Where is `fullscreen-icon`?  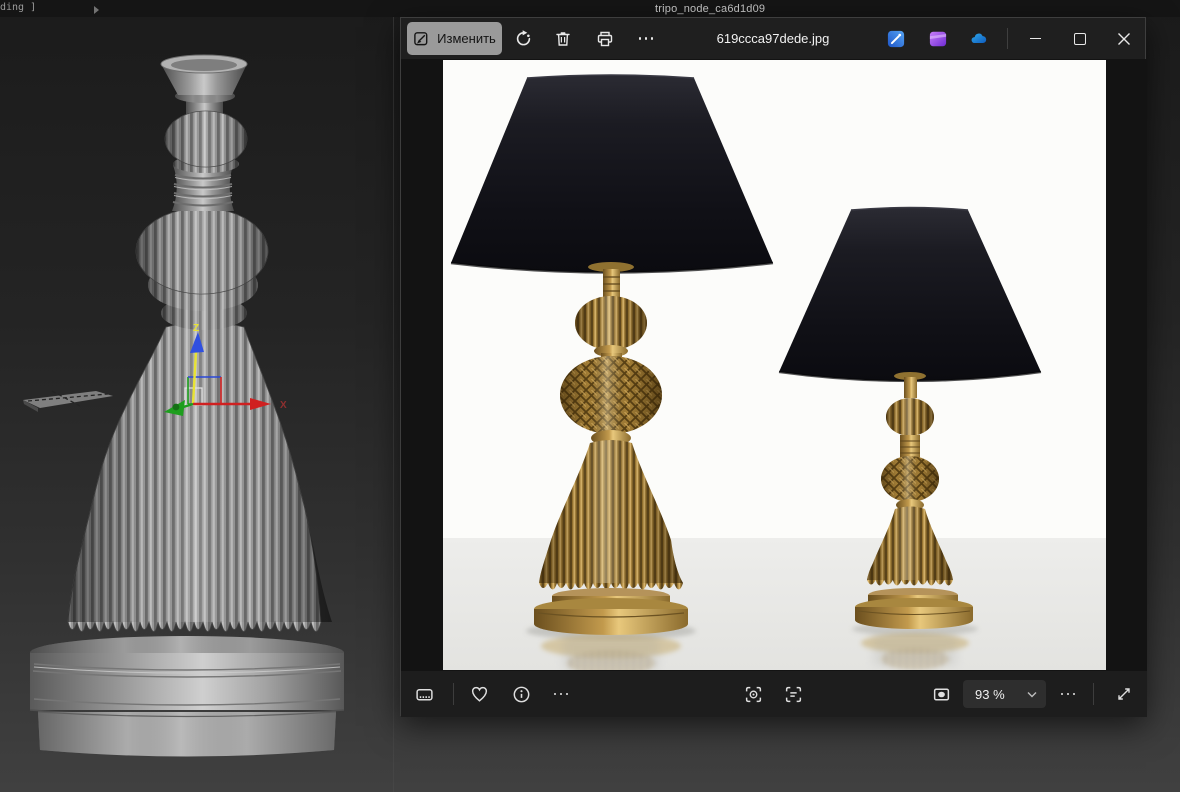 fullscreen-icon is located at coordinates (1124, 694).